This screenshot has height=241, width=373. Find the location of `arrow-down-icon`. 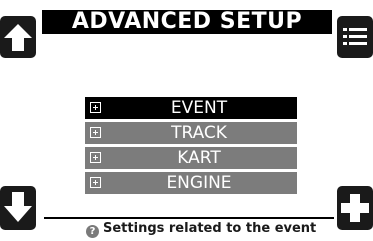

arrow-down-icon is located at coordinates (18, 207).